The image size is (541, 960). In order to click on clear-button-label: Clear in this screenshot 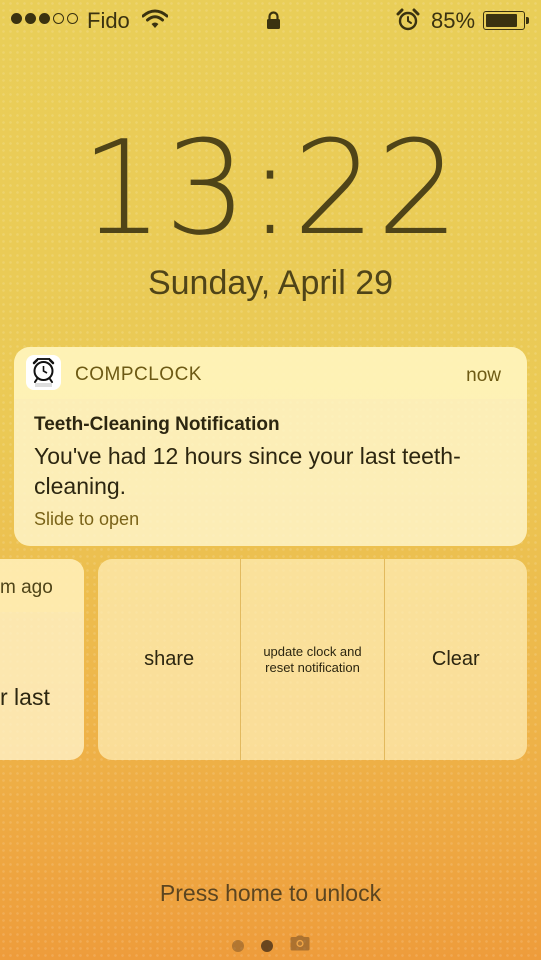, I will do `click(455, 659)`.